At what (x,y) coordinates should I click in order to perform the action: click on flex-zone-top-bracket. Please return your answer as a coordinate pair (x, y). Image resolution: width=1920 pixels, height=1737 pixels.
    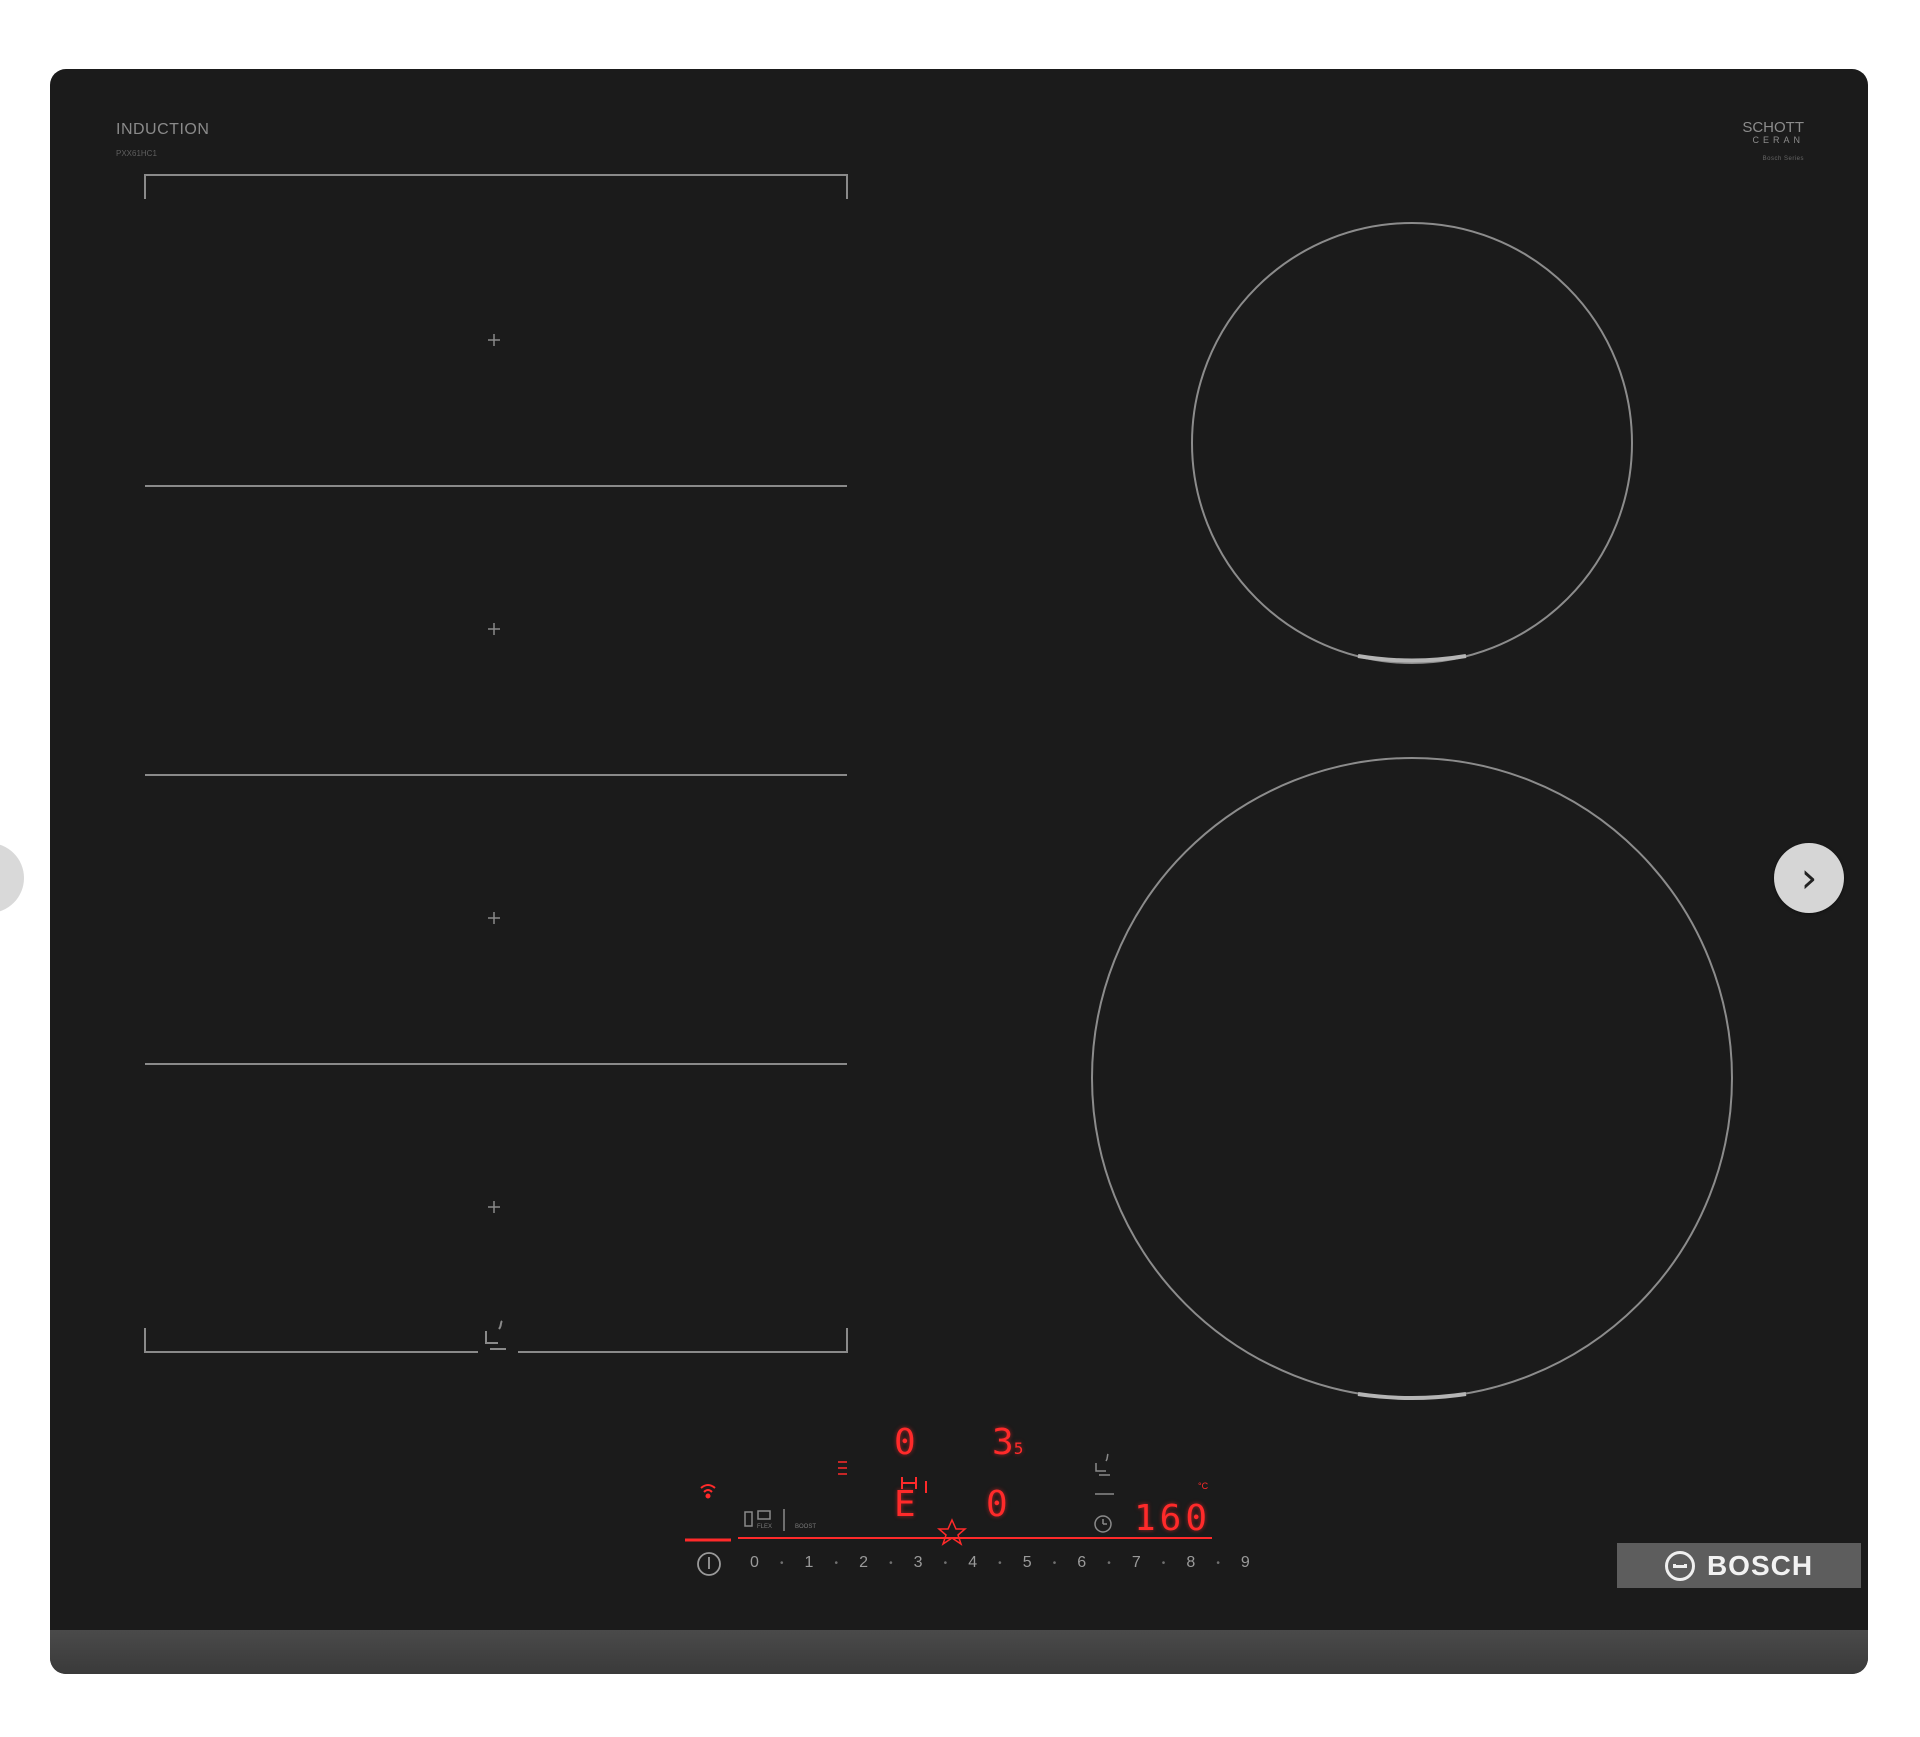
    Looking at the image, I should click on (496, 186).